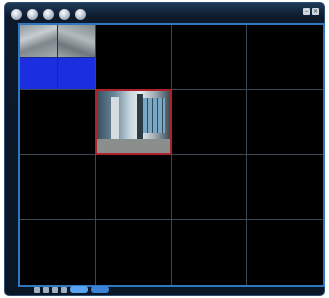 This screenshot has height=298, width=329. I want to click on playback-icon, so click(48, 14).